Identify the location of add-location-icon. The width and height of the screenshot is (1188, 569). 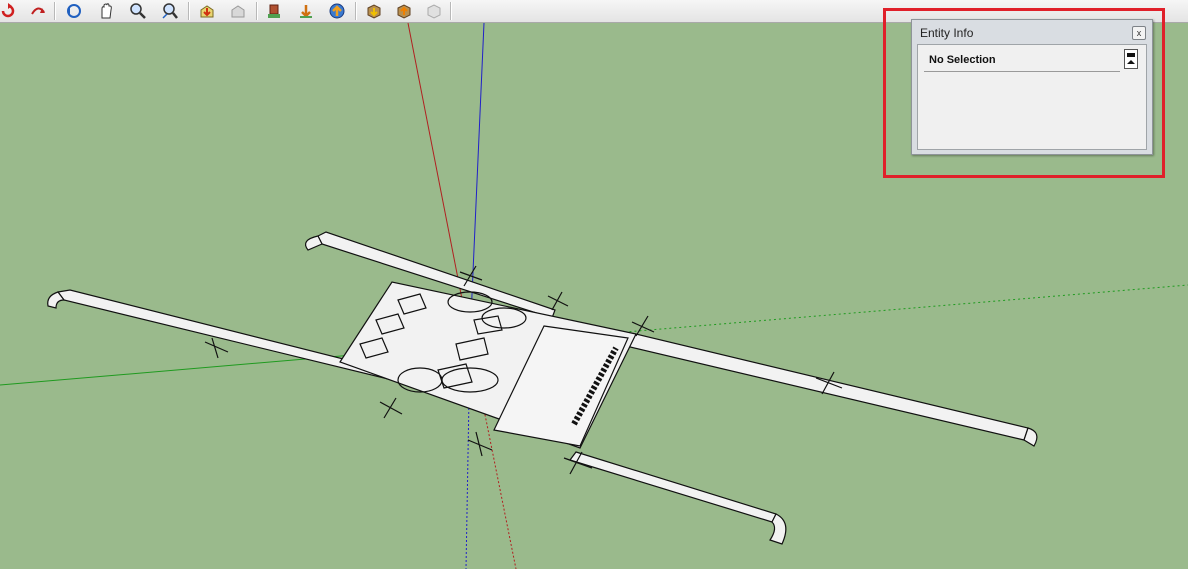
(306, 10).